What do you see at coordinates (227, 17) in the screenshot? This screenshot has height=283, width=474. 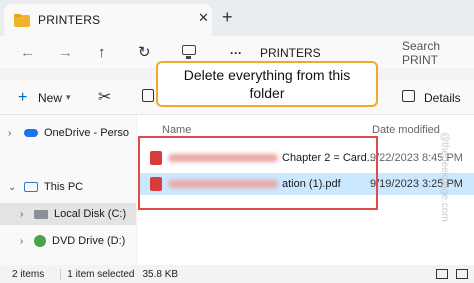 I see `new-tab-icon: +` at bounding box center [227, 17].